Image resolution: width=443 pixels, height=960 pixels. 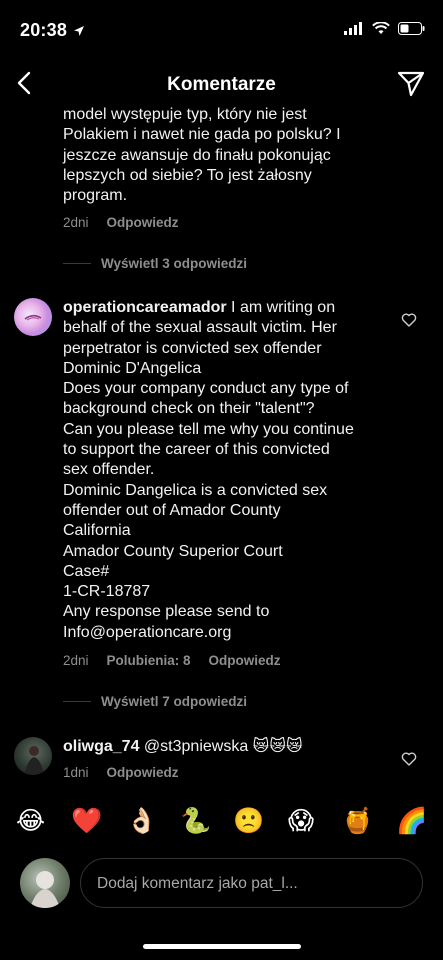 What do you see at coordinates (145, 307) in the screenshot?
I see `comment-username: operationcareamador` at bounding box center [145, 307].